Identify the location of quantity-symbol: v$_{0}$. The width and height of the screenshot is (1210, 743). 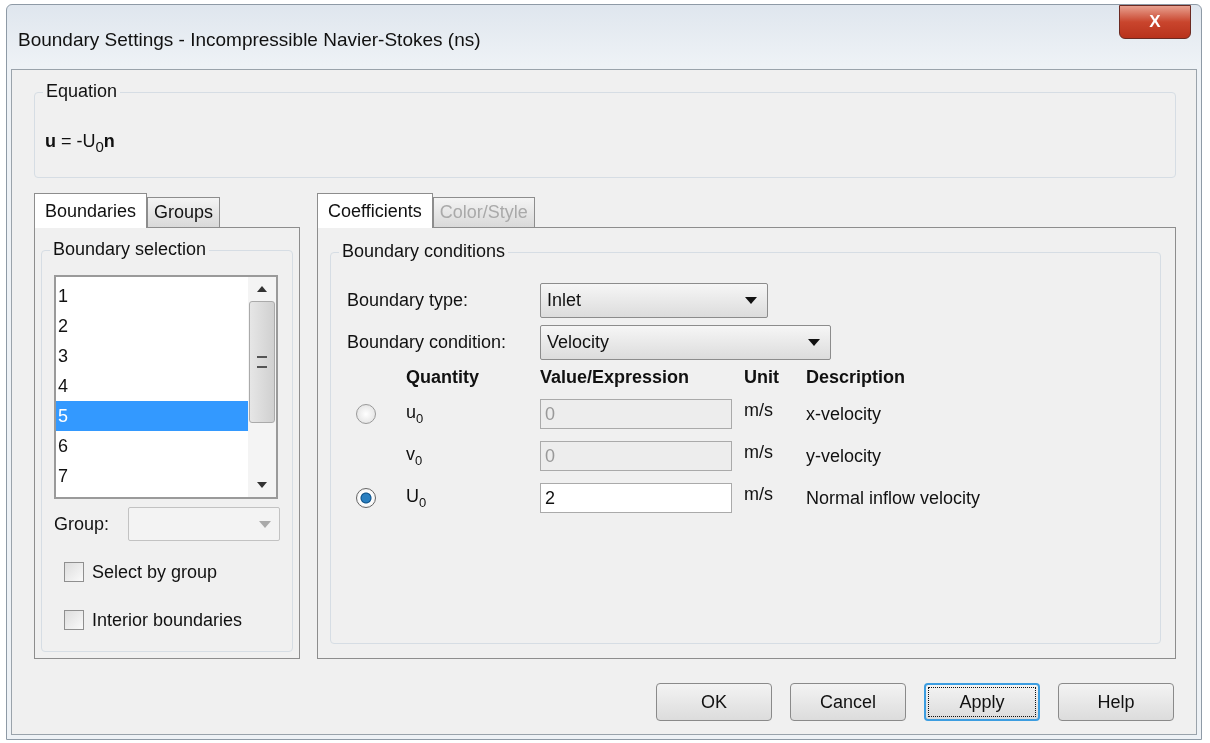
(415, 456).